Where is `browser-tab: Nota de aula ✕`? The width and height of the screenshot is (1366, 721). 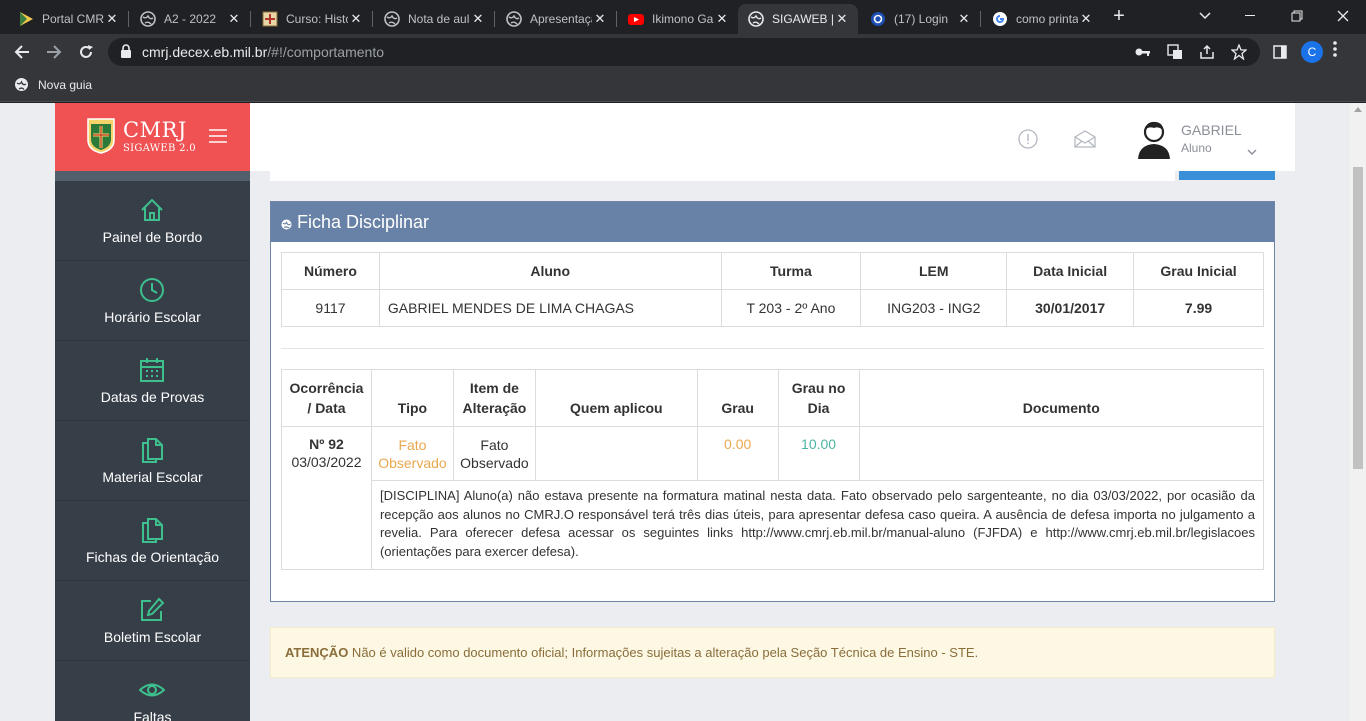 browser-tab: Nota de aula ✕ is located at coordinates (434, 19).